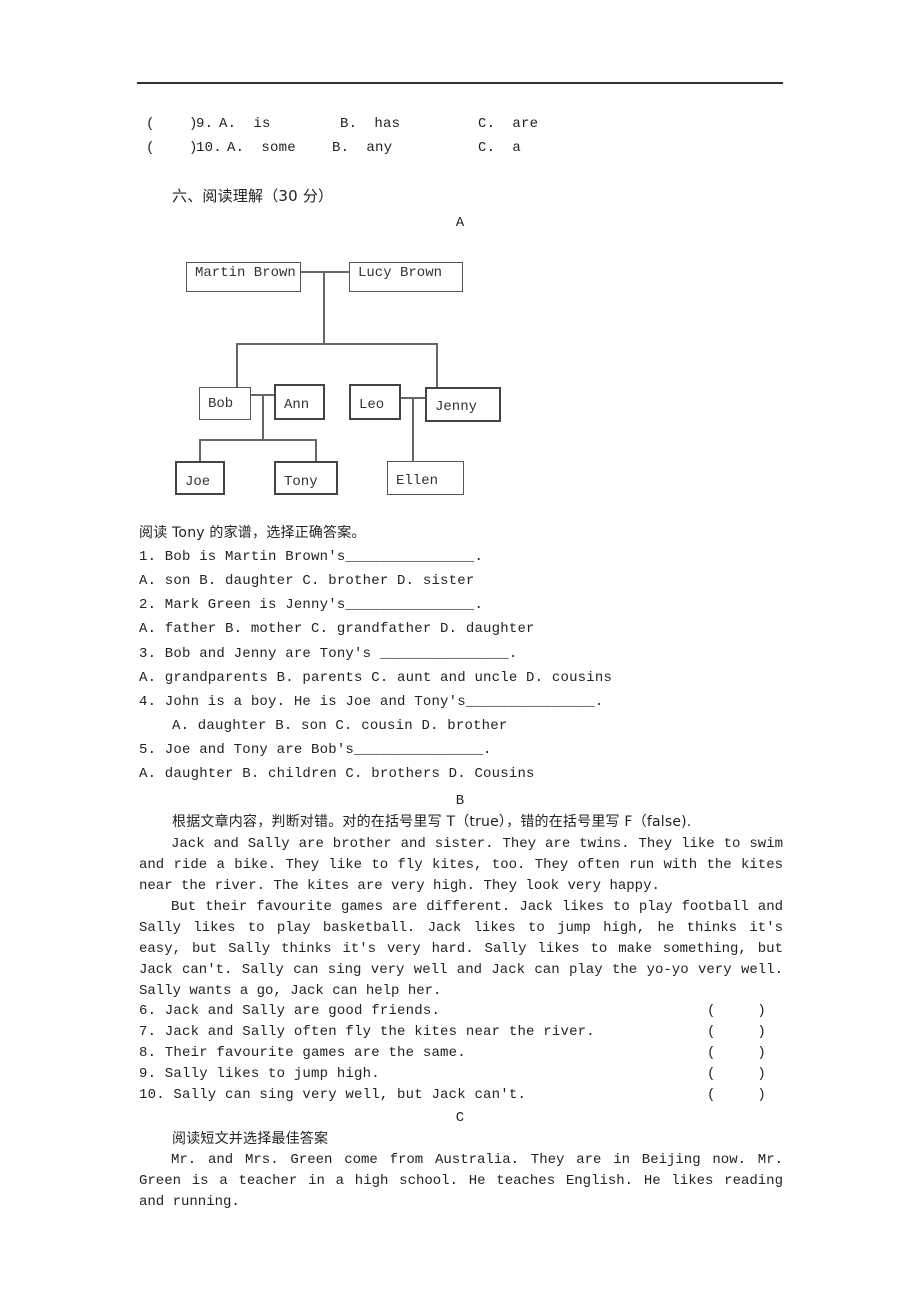 This screenshot has width=920, height=1302. I want to click on tree-node-lucy-brown: Lucy Brown, so click(406, 277).